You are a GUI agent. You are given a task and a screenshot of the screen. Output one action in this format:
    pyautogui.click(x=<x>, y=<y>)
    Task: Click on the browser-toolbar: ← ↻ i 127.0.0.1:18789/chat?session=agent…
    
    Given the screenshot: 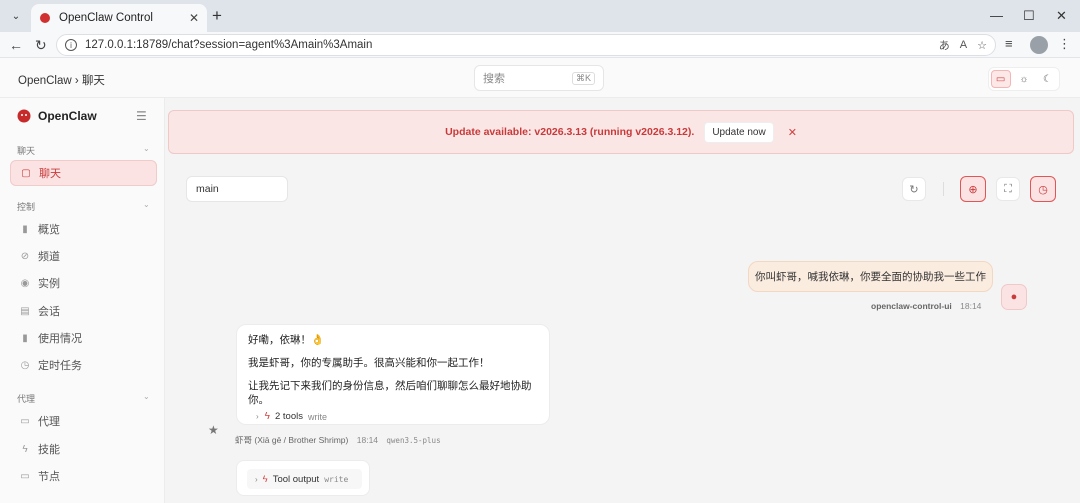 What is the action you would take?
    pyautogui.click(x=540, y=45)
    